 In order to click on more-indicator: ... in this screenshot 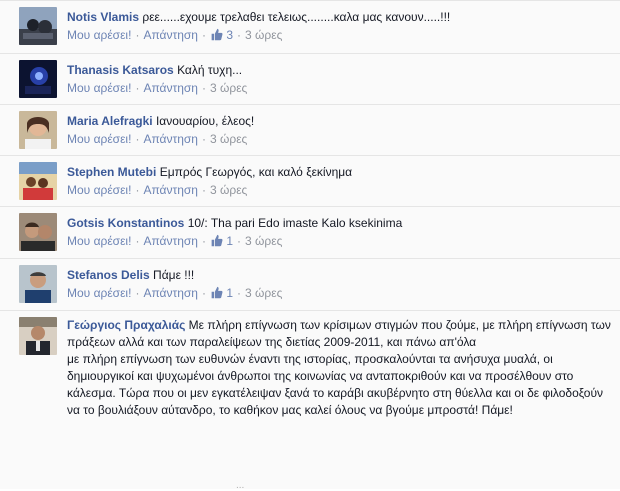, I will do `click(240, 485)`.